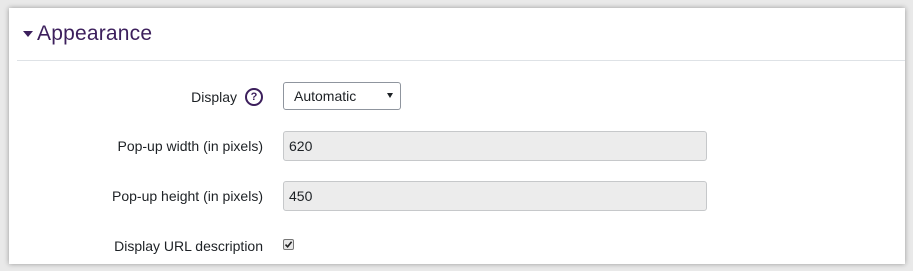 This screenshot has height=271, width=913. I want to click on popup-width-row: Pop-up width (in pixels), so click(457, 146).